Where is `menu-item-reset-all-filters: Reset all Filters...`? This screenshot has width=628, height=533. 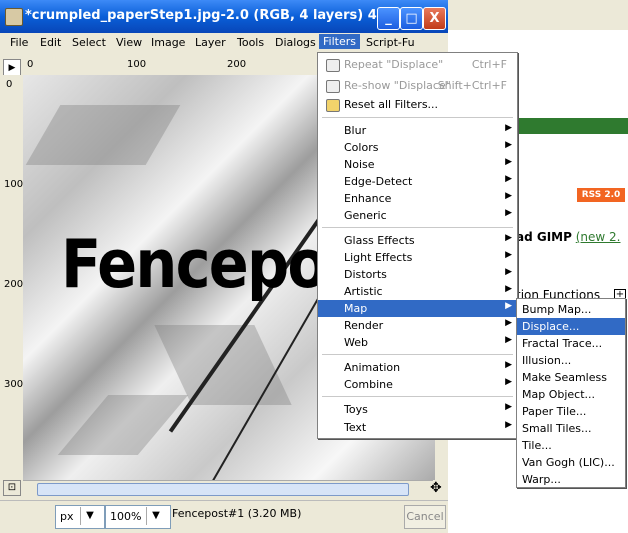 menu-item-reset-all-filters: Reset all Filters... is located at coordinates (417, 104).